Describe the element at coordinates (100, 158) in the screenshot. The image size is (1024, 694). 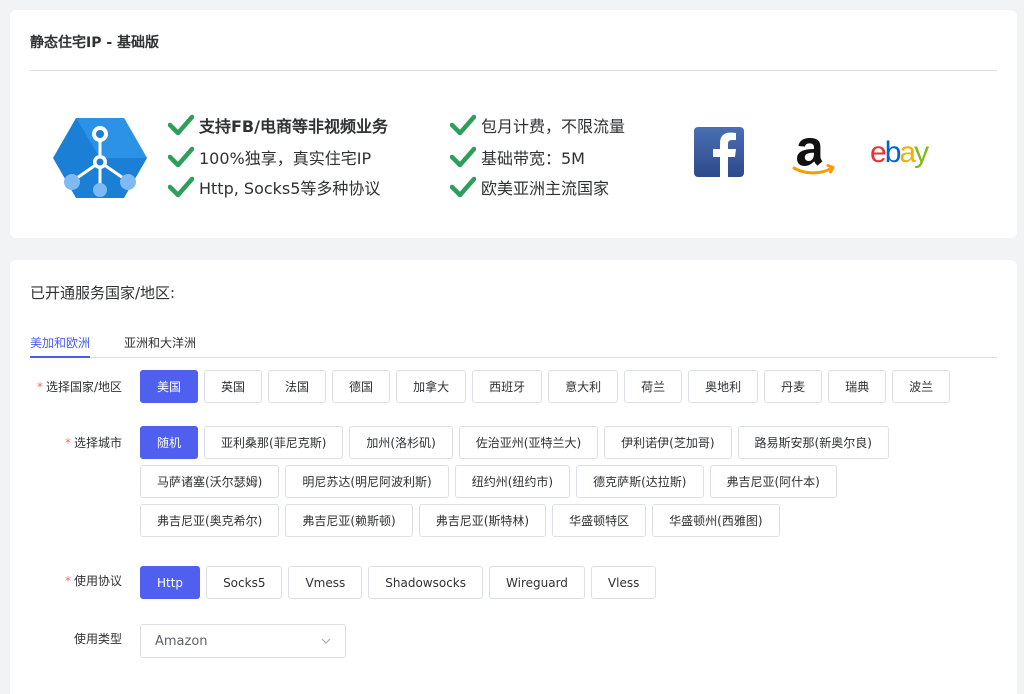
I see `network-hexagon-logo` at that location.